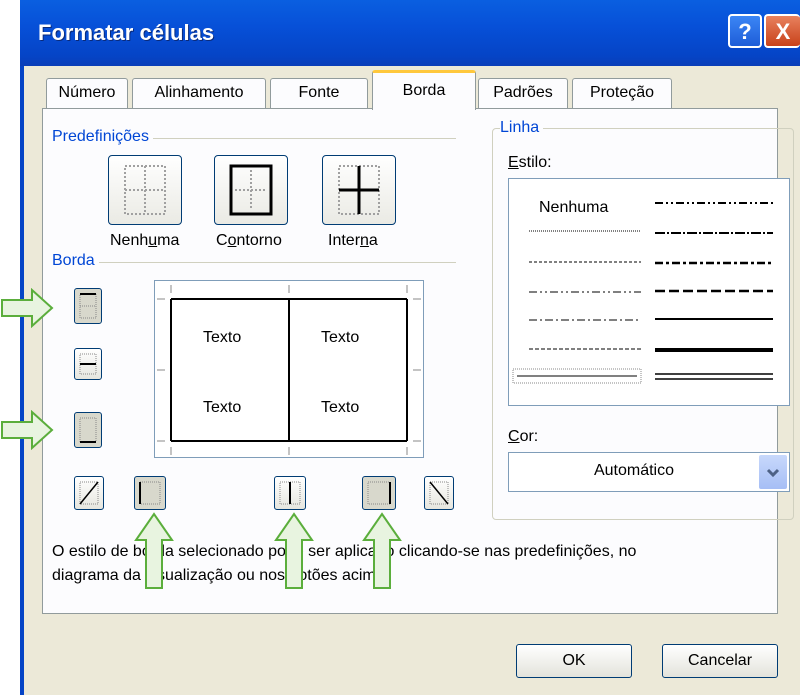 This screenshot has height=695, width=800. Describe the element at coordinates (424, 90) in the screenshot. I see `tab-borda: Borda` at that location.